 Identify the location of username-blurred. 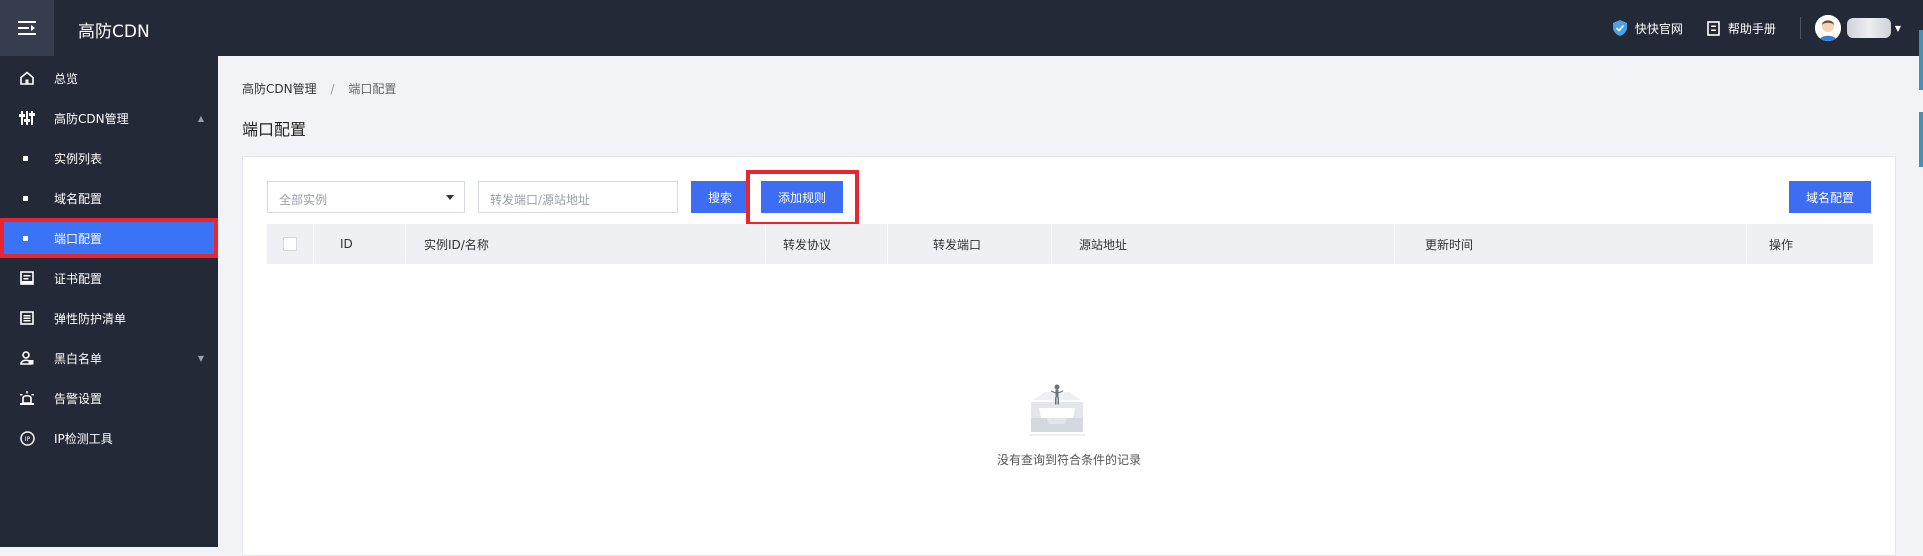
(1868, 28).